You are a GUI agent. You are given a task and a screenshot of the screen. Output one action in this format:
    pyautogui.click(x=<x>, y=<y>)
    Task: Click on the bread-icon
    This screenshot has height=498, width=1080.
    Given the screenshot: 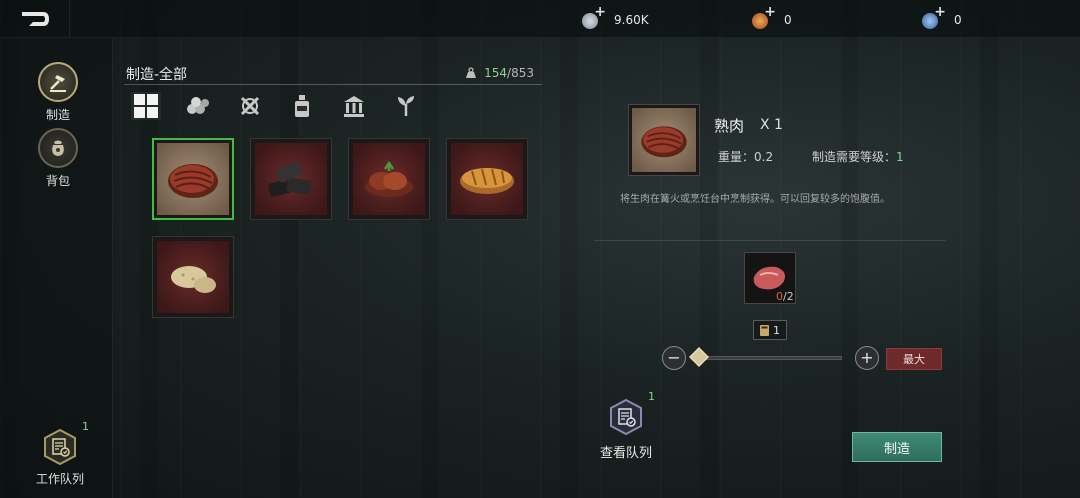 What is the action you would take?
    pyautogui.click(x=487, y=179)
    